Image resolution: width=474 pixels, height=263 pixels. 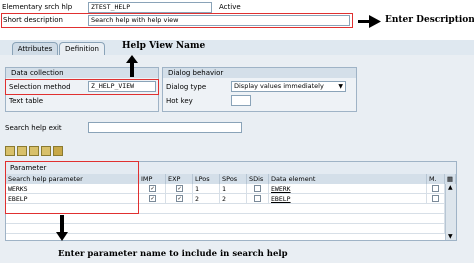 I want to click on table-row-2-imp-cell: ✓, so click(x=152, y=199).